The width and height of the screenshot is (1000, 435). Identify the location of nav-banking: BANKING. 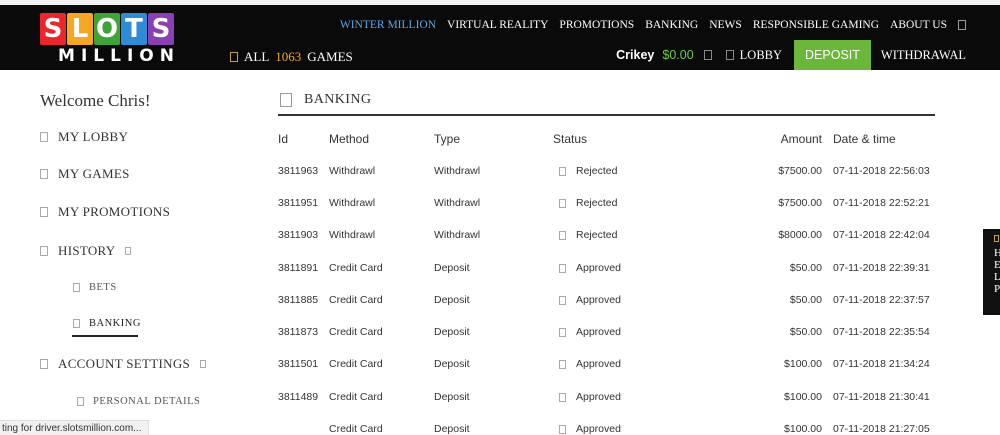
(671, 25).